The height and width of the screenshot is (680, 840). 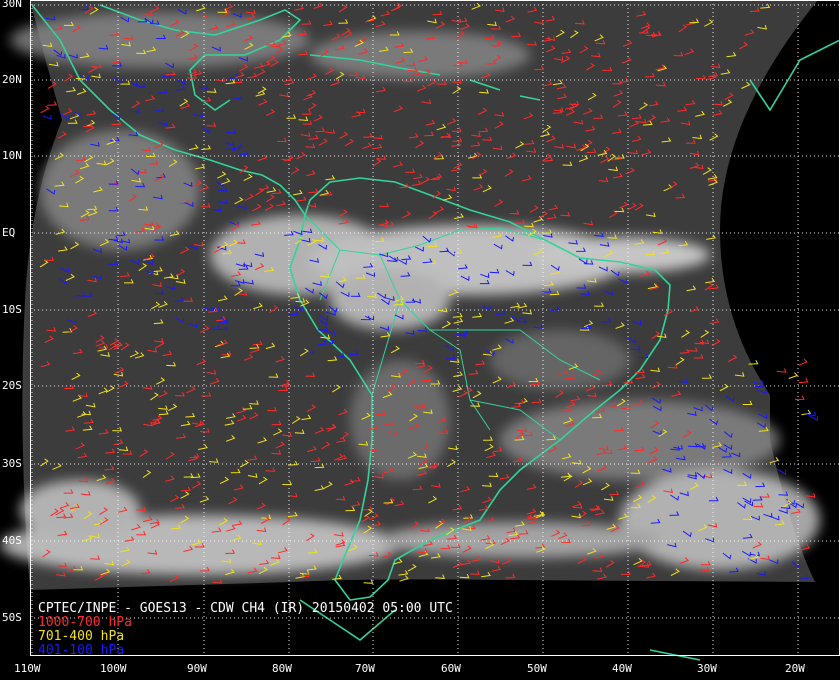 What do you see at coordinates (451, 668) in the screenshot?
I see `lon-label-60w: 60W` at bounding box center [451, 668].